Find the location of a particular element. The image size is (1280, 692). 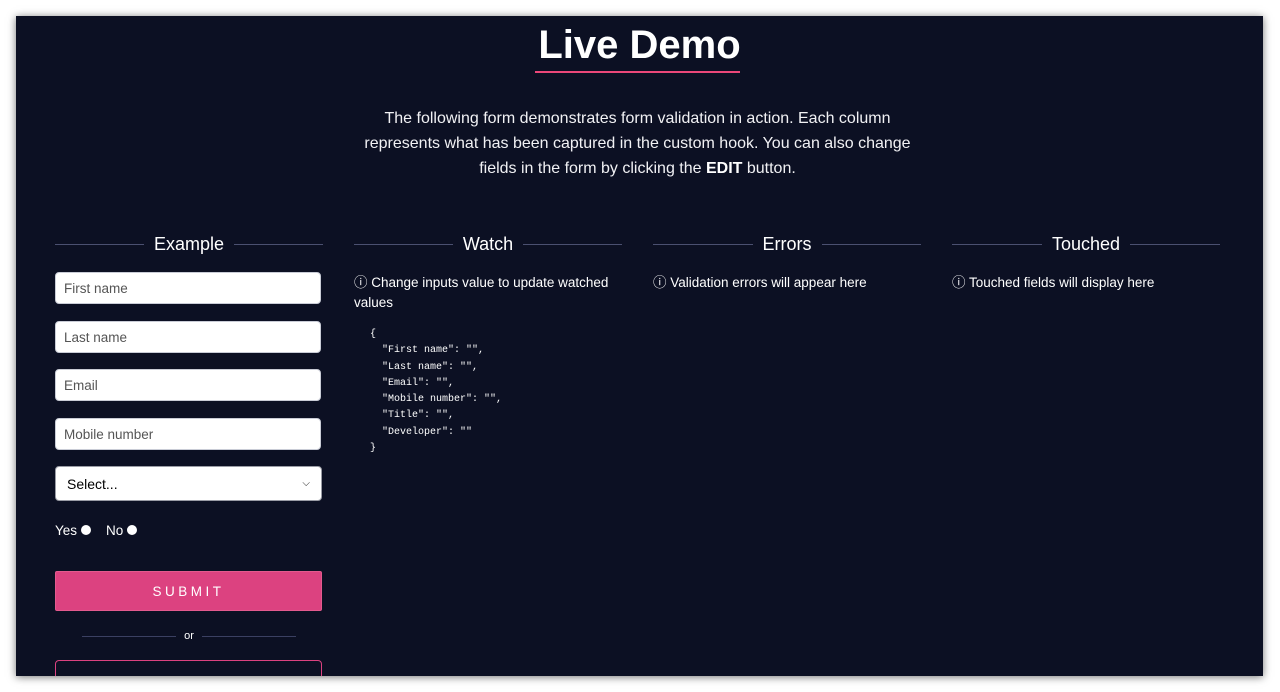

or-label: or is located at coordinates (189, 636).